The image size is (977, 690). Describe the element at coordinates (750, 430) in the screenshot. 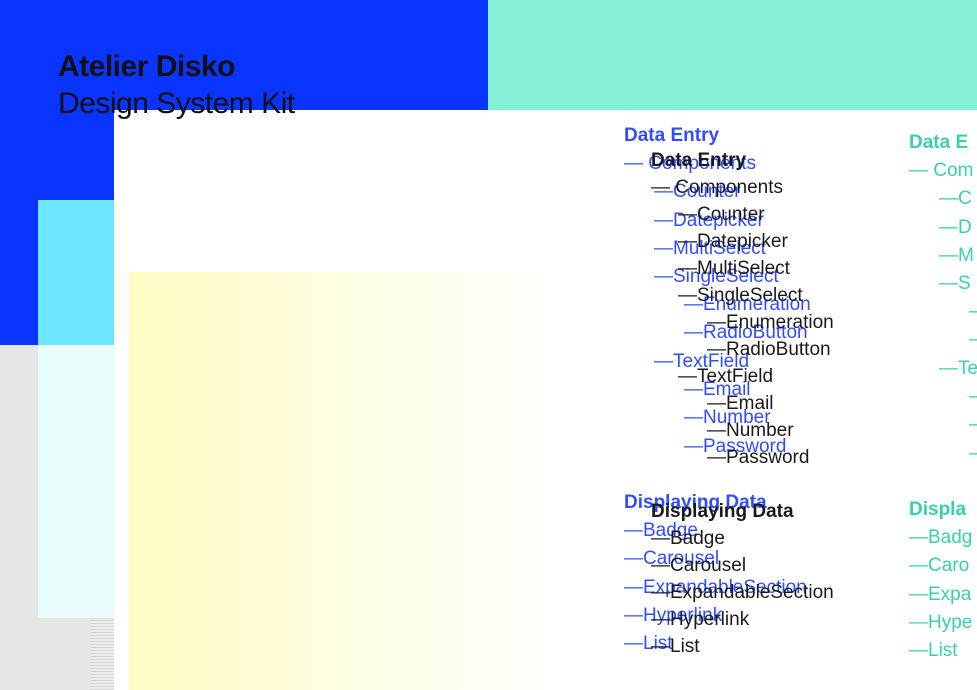

I see `nav-item-number: —Number` at that location.